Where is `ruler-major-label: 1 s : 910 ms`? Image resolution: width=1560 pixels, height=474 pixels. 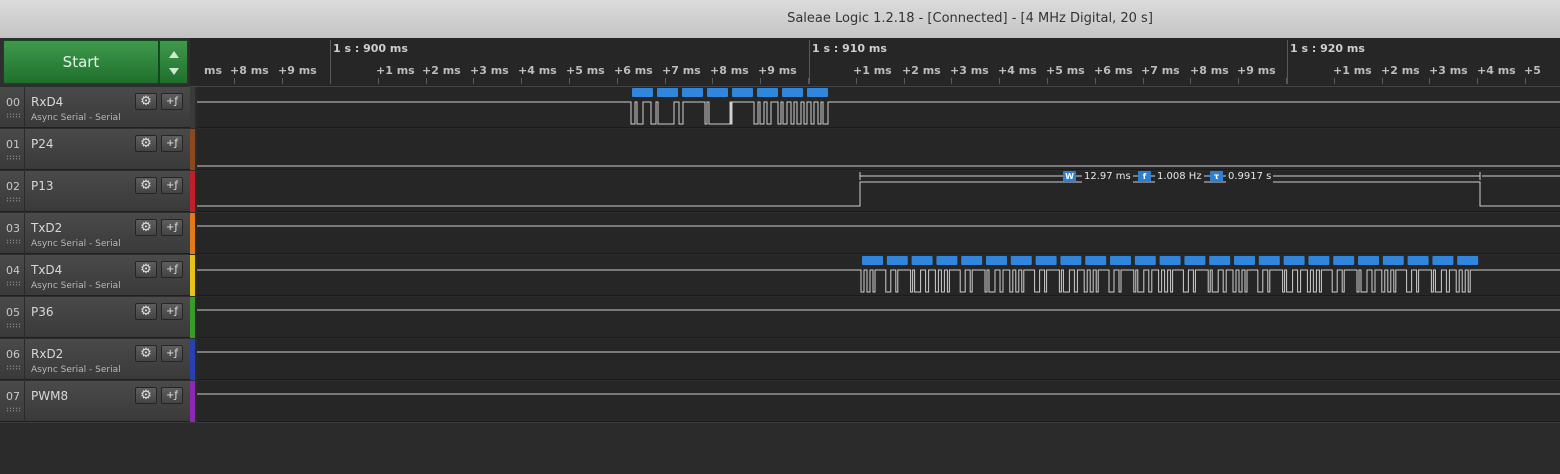
ruler-major-label: 1 s : 910 ms is located at coordinates (849, 48).